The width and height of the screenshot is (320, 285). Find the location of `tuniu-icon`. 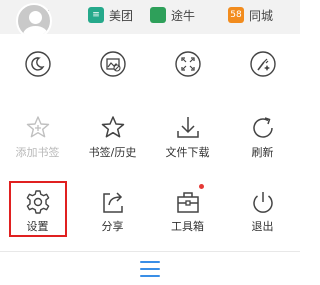

tuniu-icon is located at coordinates (158, 15).